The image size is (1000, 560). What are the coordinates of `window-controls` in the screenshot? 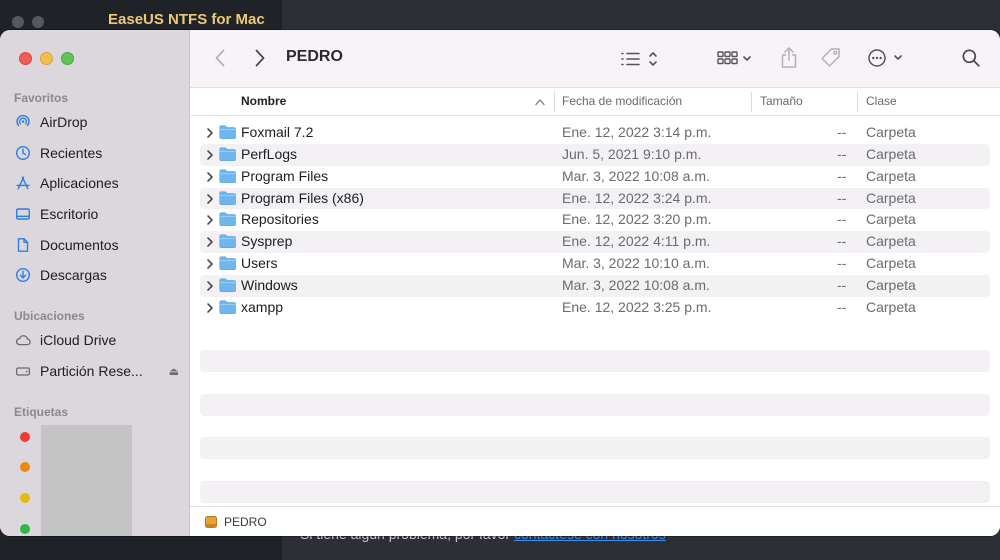 It's located at (46, 58).